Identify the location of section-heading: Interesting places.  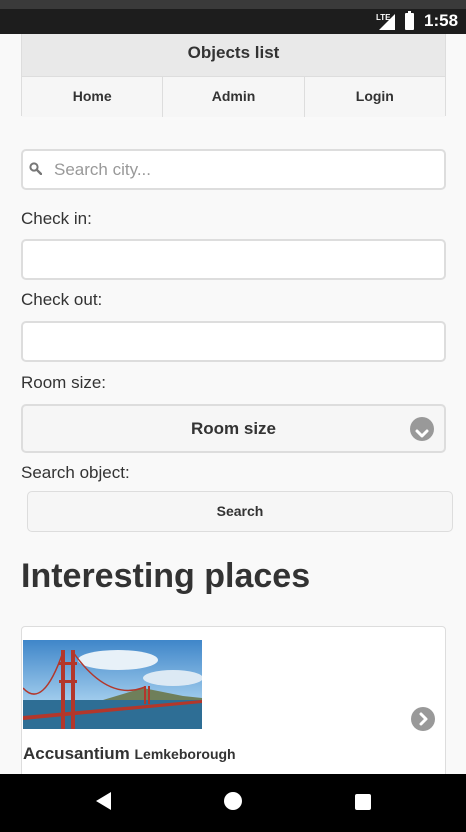
(166, 576).